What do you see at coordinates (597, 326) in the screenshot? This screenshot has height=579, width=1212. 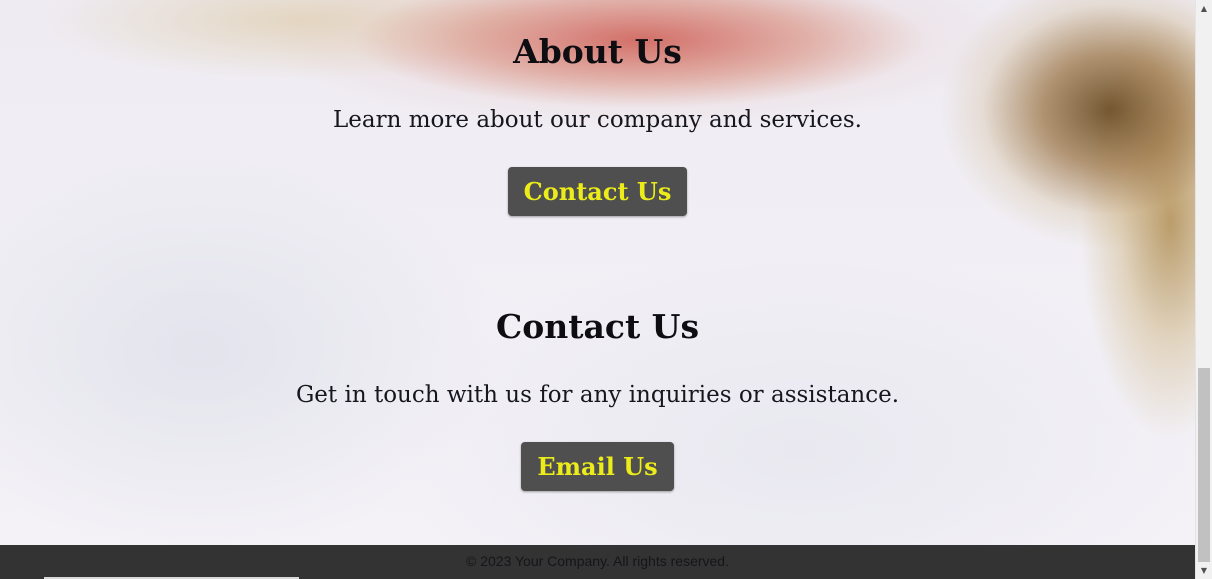 I see `contact-heading: Contact Us` at bounding box center [597, 326].